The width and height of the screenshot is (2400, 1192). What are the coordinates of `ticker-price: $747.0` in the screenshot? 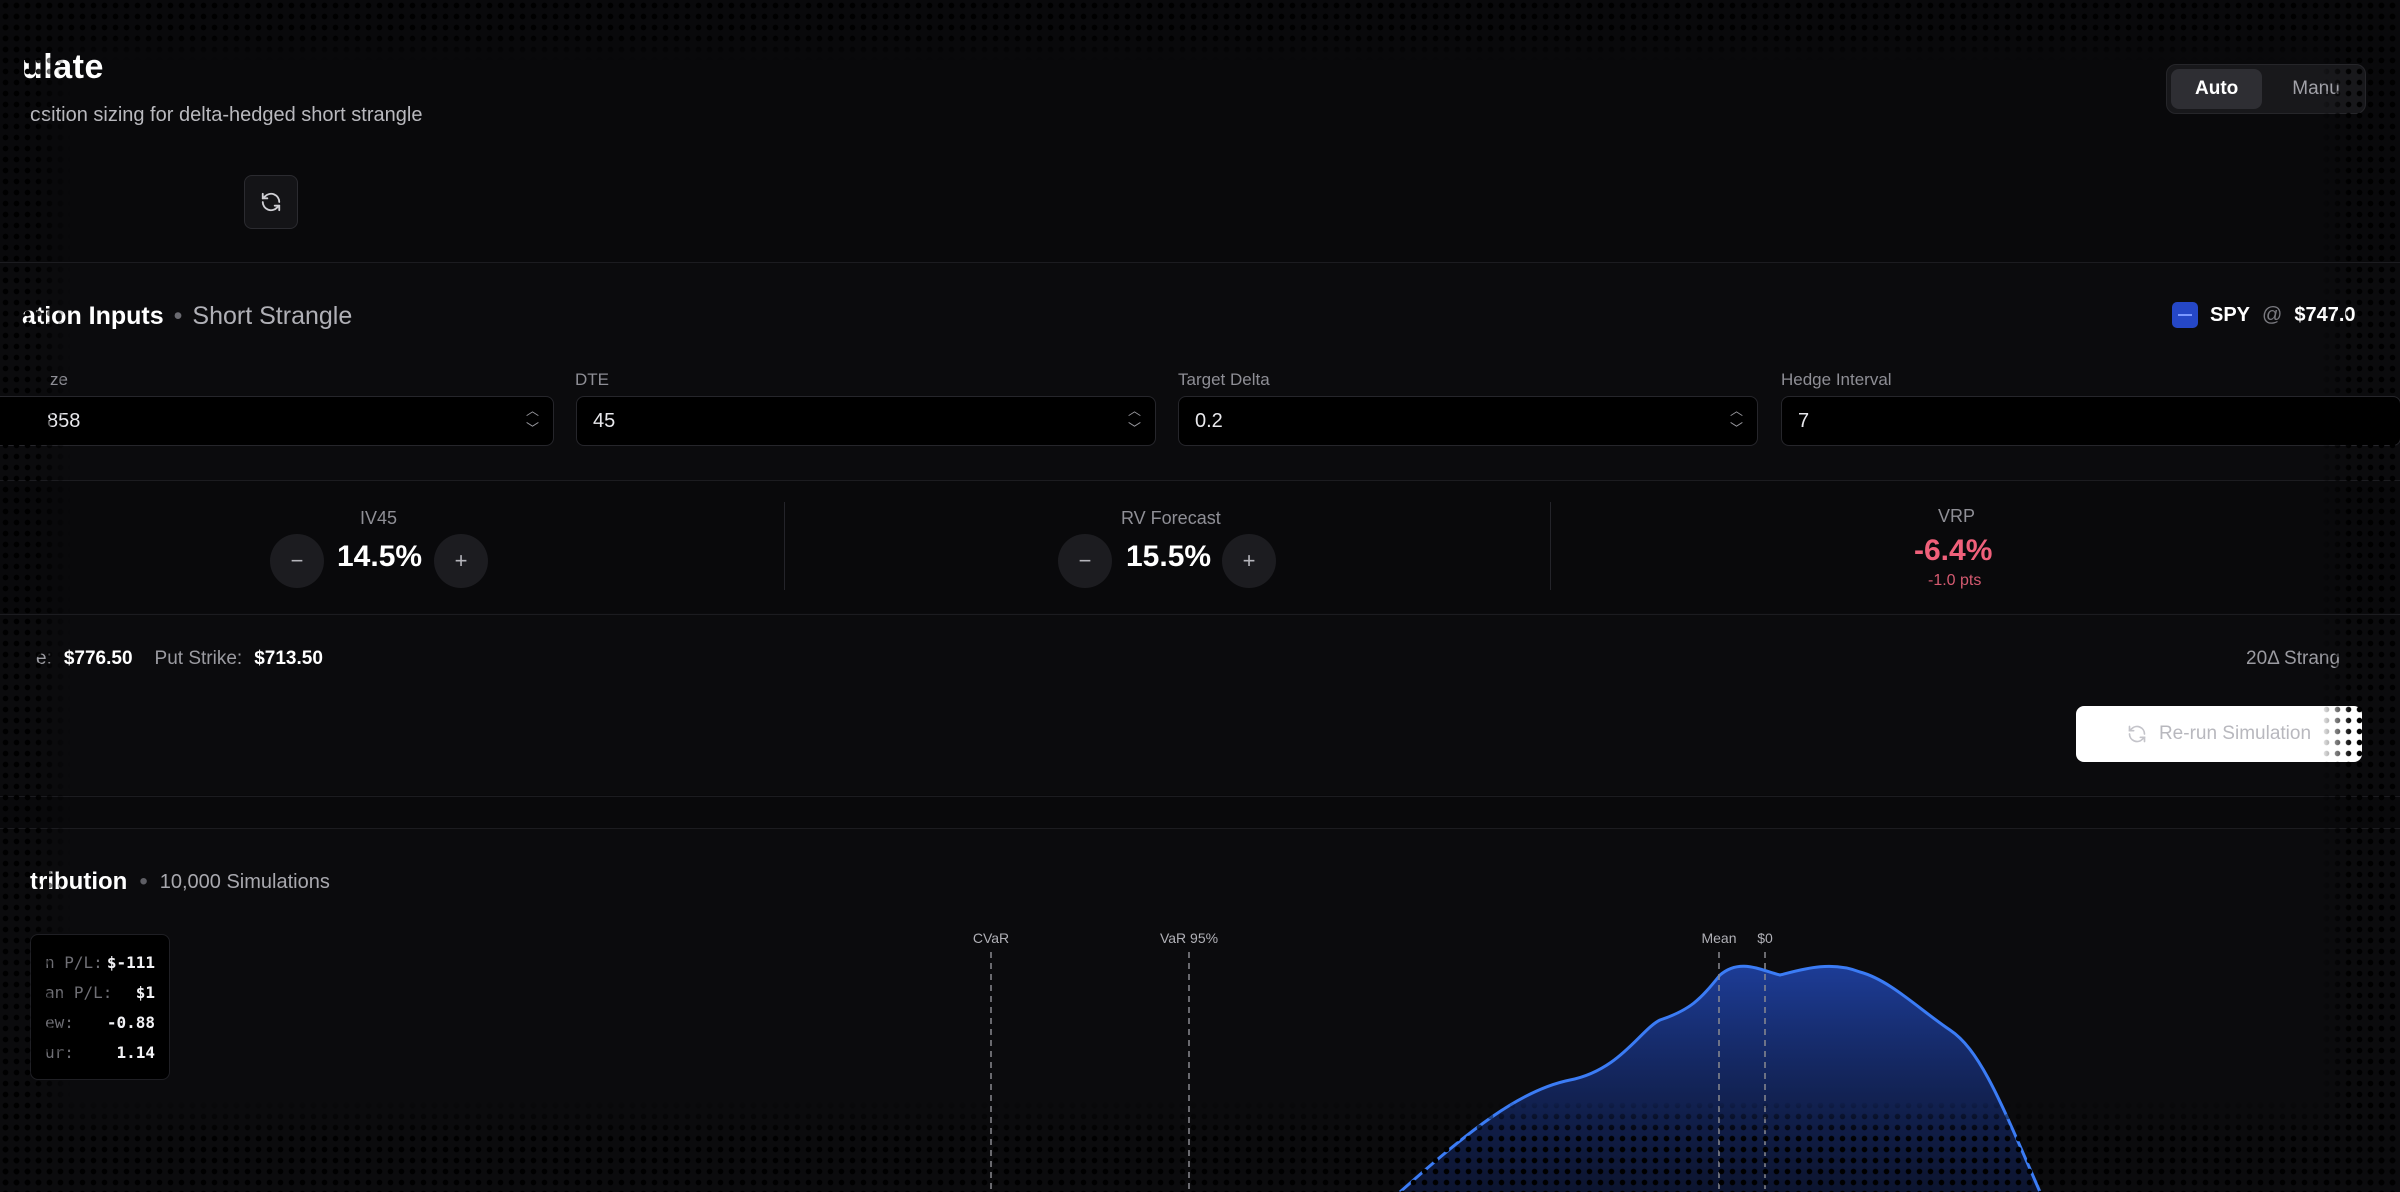 It's located at (2325, 314).